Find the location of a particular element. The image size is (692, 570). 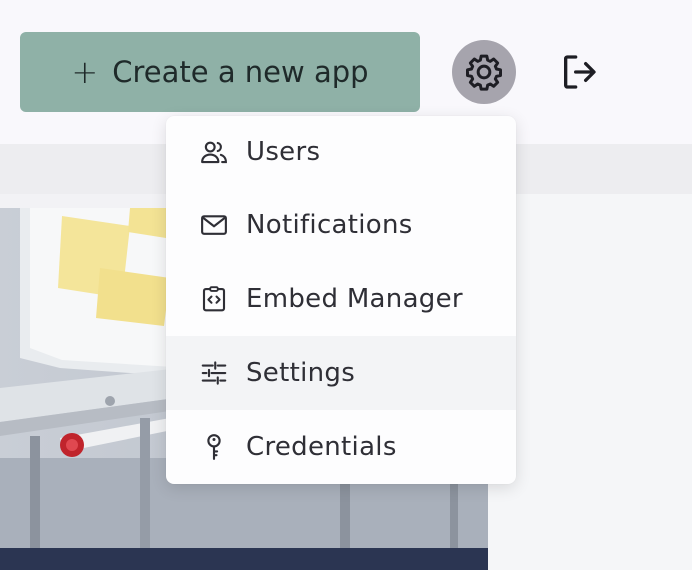

sliders-icon is located at coordinates (214, 373).